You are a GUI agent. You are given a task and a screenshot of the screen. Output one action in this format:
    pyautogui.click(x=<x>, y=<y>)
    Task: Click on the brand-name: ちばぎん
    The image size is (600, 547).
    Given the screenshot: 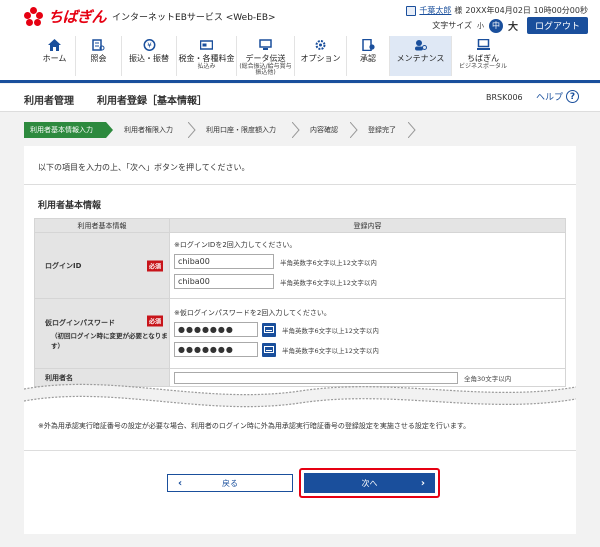 What is the action you would take?
    pyautogui.click(x=77, y=17)
    